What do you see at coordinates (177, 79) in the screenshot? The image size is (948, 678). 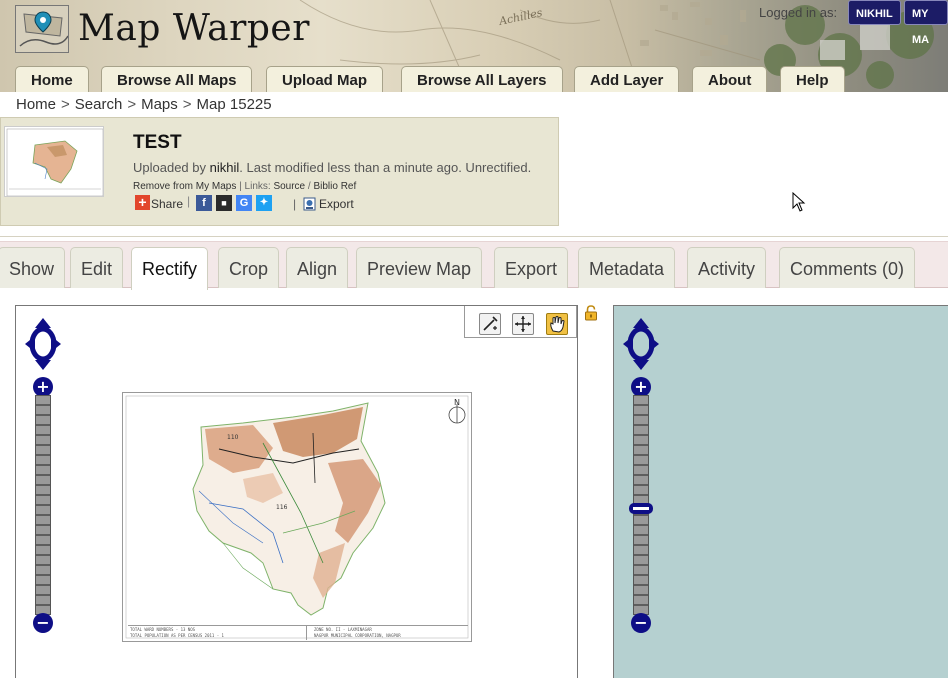 I see `nav-tab-browse-all-maps: Browse All Maps` at bounding box center [177, 79].